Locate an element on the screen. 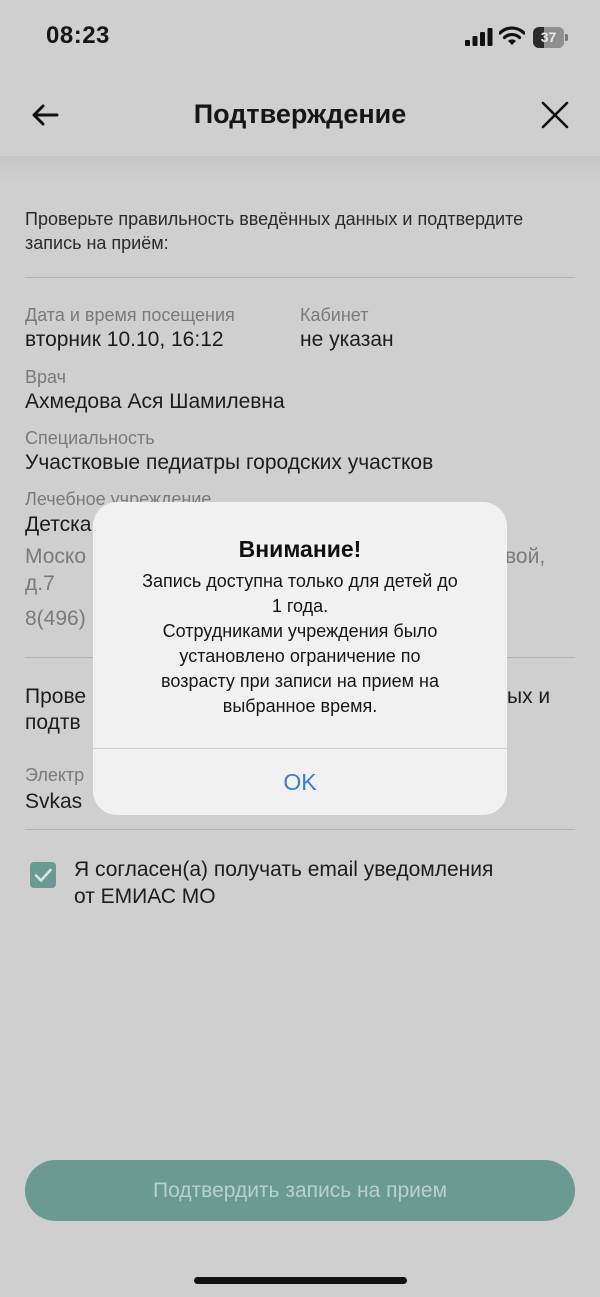 This screenshot has height=1297, width=600. email-info-left: Прове is located at coordinates (56, 696).